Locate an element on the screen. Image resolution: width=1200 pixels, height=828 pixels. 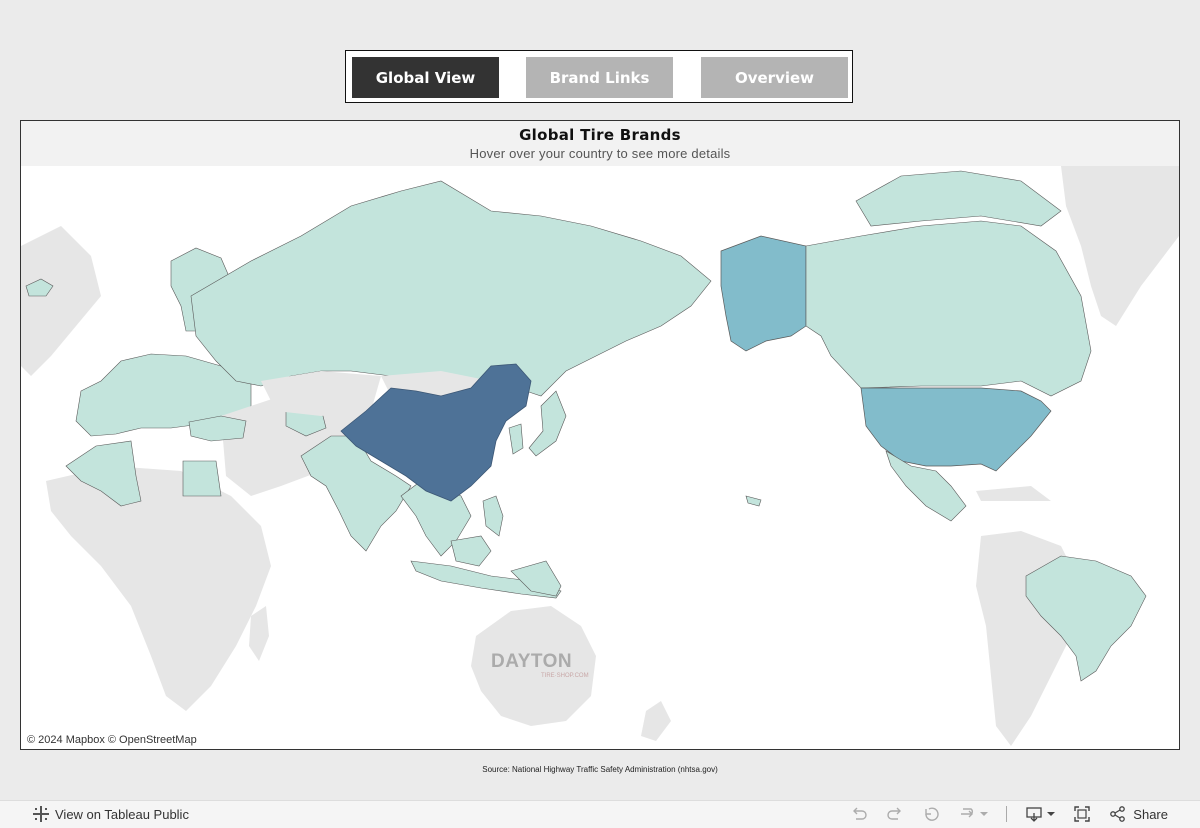
tableau-toolbar: View on Tableau Public Share is located at coordinates (600, 814).